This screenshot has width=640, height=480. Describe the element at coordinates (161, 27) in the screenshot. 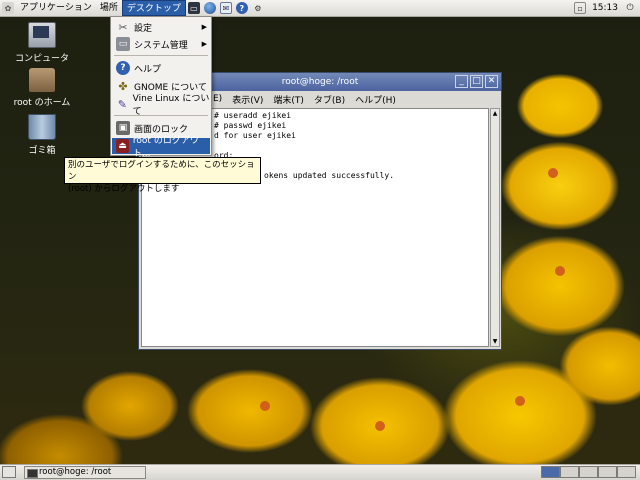

I see `menu-item-settings: ✂ 設定 ▶` at that location.